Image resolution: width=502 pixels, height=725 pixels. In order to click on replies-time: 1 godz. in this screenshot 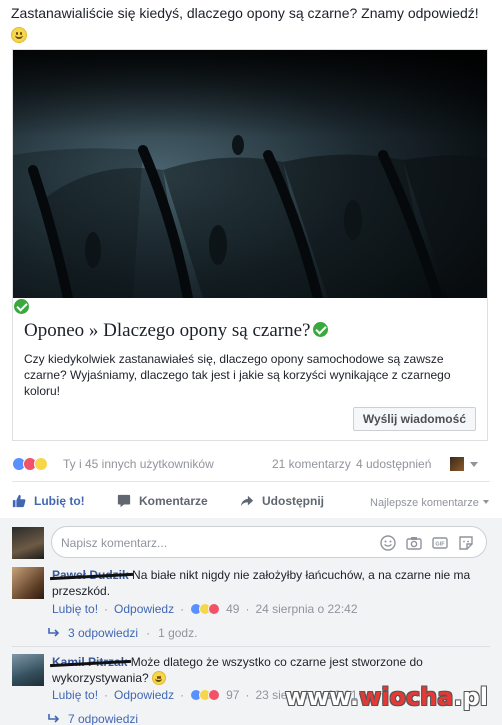, I will do `click(178, 633)`.